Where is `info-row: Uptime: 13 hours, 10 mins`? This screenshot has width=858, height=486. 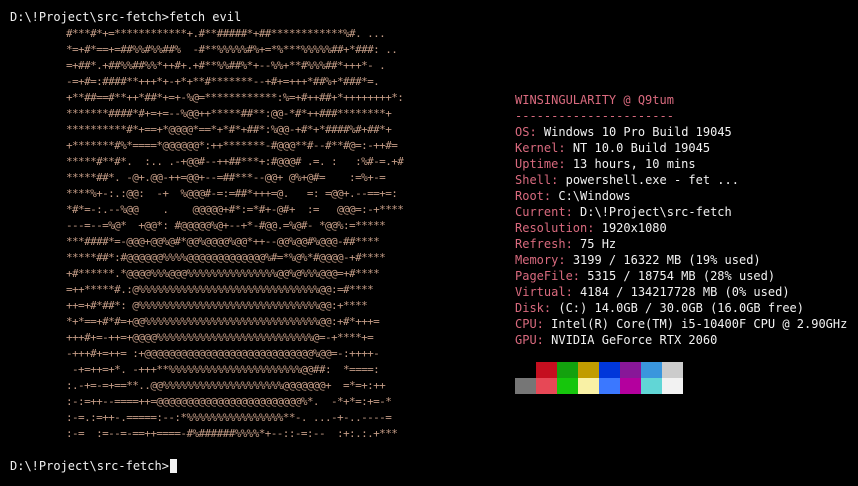
info-row: Uptime: 13 hours, 10 mins is located at coordinates (681, 164).